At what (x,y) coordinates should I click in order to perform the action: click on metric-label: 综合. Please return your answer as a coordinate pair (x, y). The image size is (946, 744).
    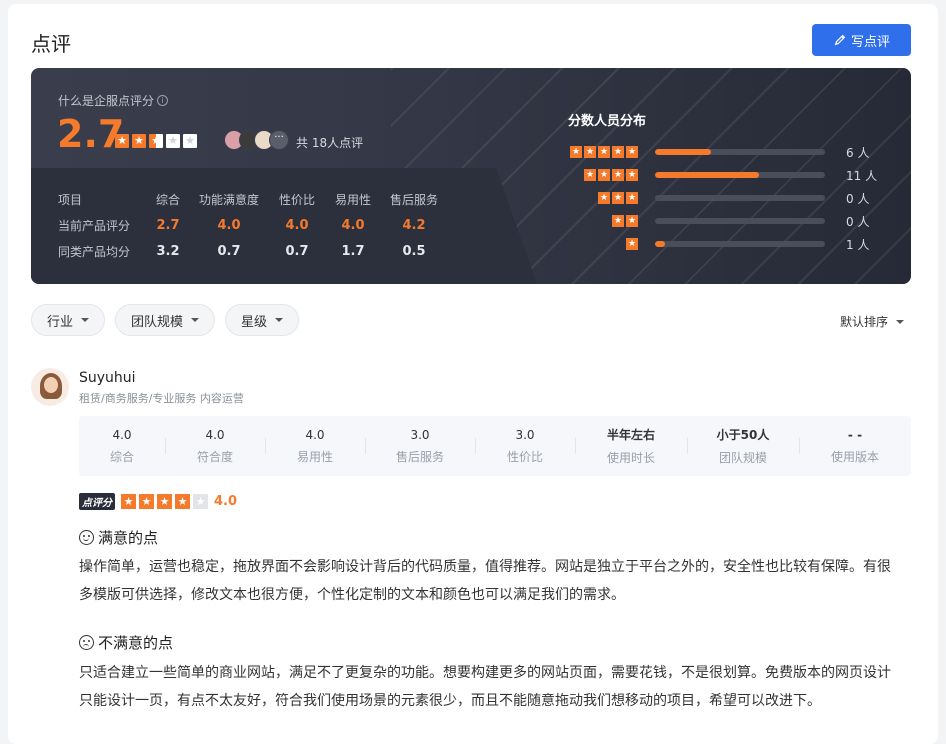
    Looking at the image, I should click on (121, 456).